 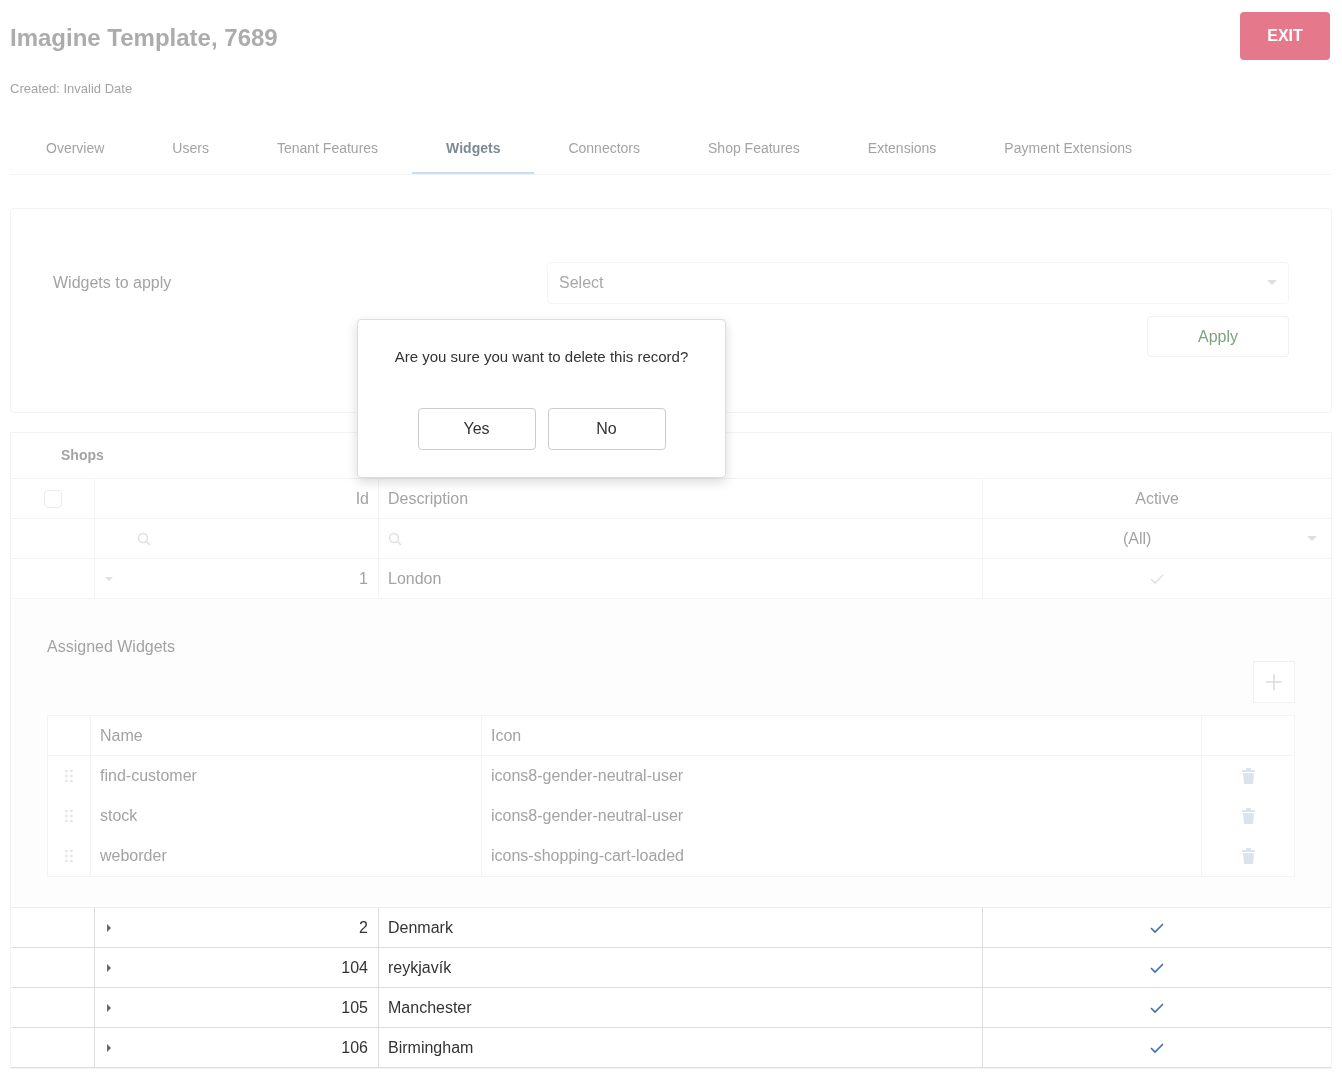 What do you see at coordinates (541, 357) in the screenshot?
I see `dialog-message: Are you sure you want to delete this record?` at bounding box center [541, 357].